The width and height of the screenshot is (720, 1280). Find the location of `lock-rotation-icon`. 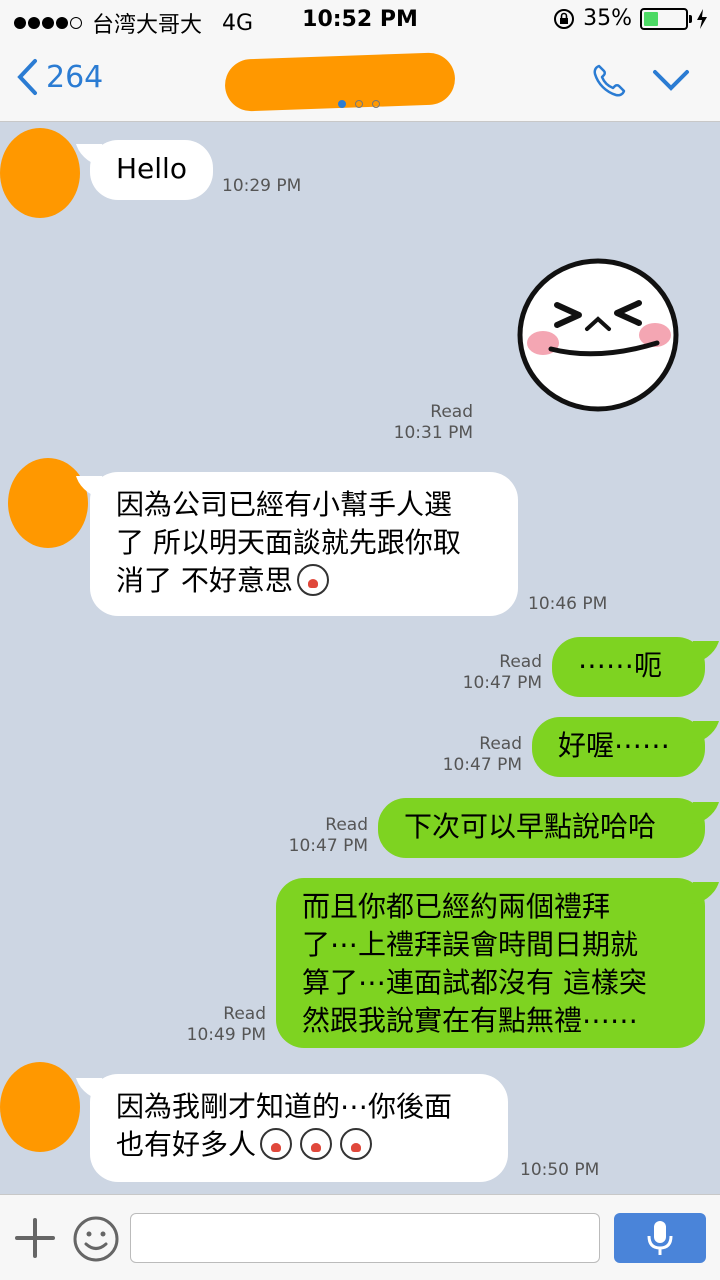

lock-rotation-icon is located at coordinates (564, 18).